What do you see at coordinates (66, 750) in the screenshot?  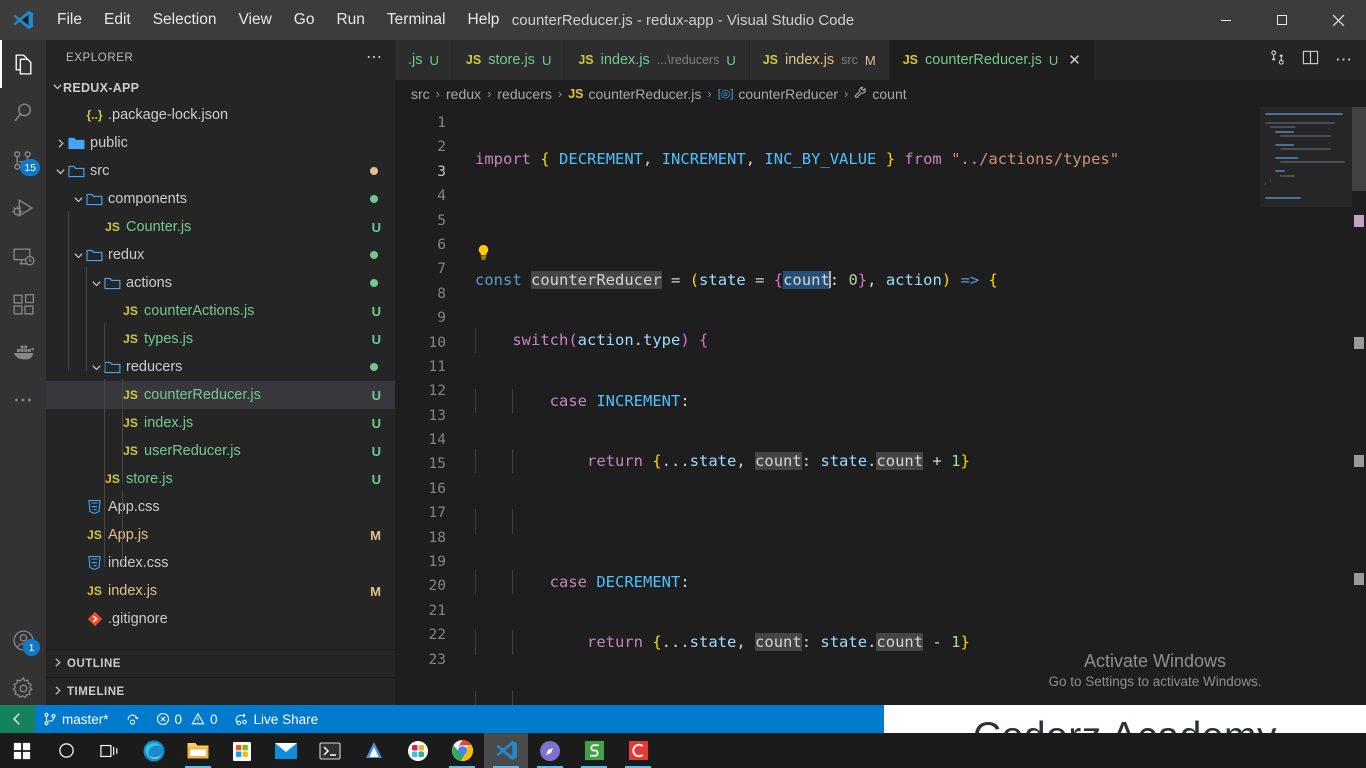 I see `taskbar-search-button` at bounding box center [66, 750].